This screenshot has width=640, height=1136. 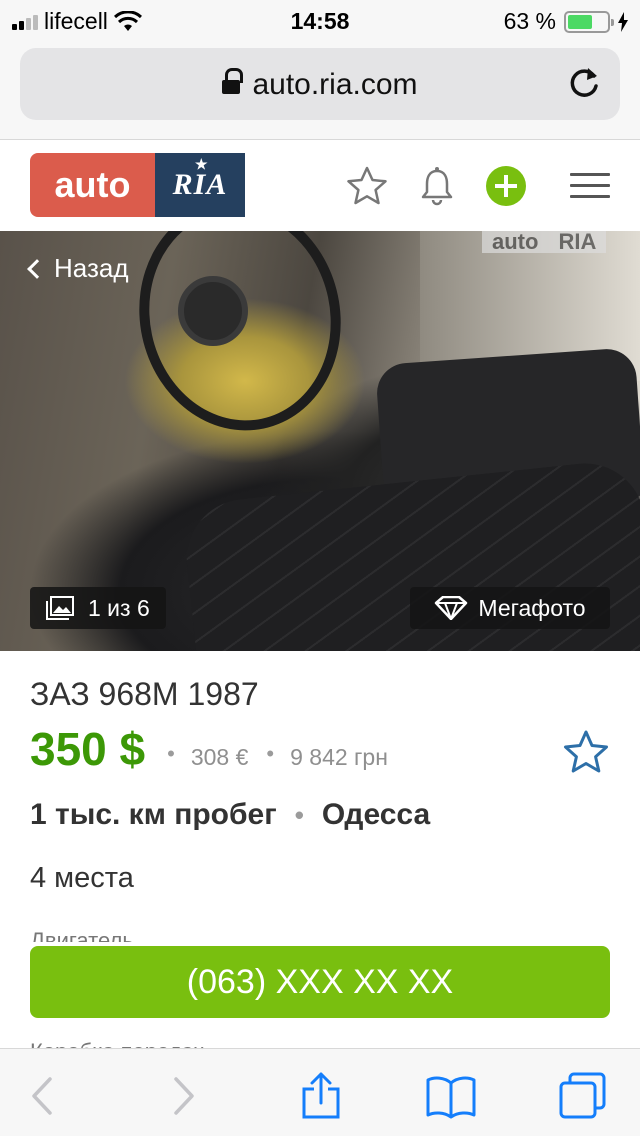 What do you see at coordinates (506, 186) in the screenshot?
I see `add-listing-plus-icon` at bounding box center [506, 186].